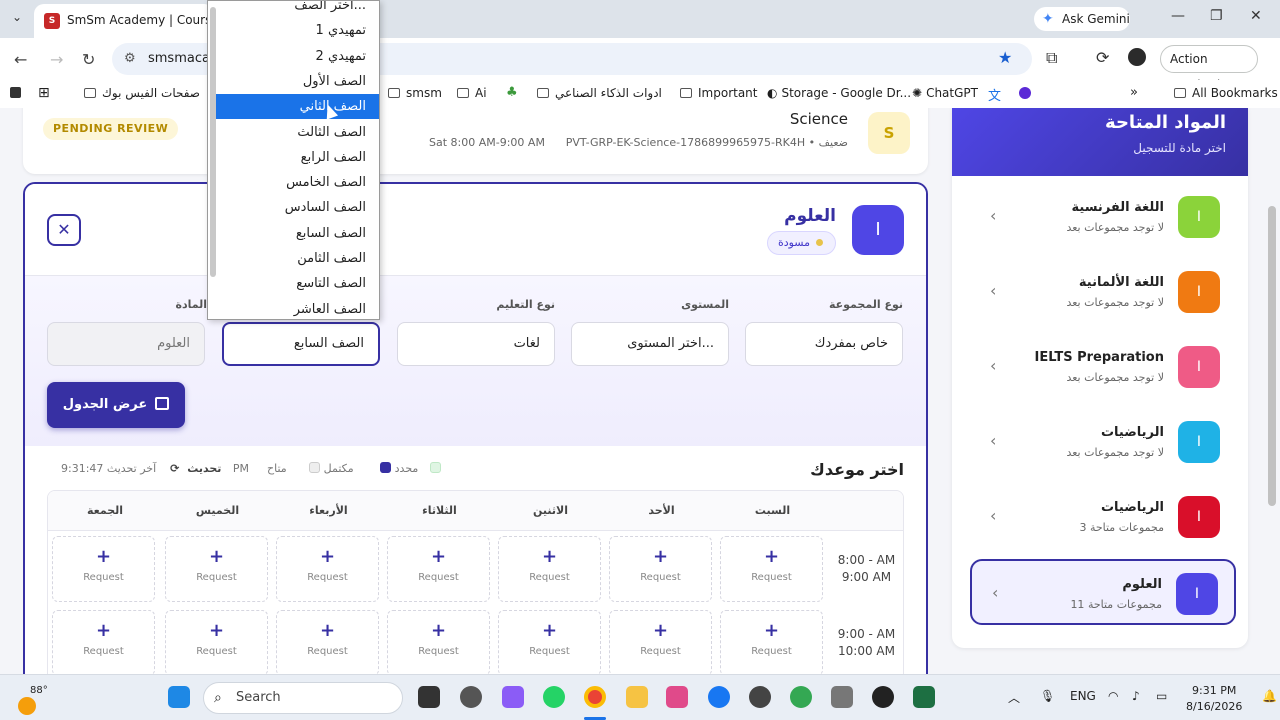 This screenshot has width=1280, height=720. I want to click on taskbar-search: ⌕ Search, so click(303, 698).